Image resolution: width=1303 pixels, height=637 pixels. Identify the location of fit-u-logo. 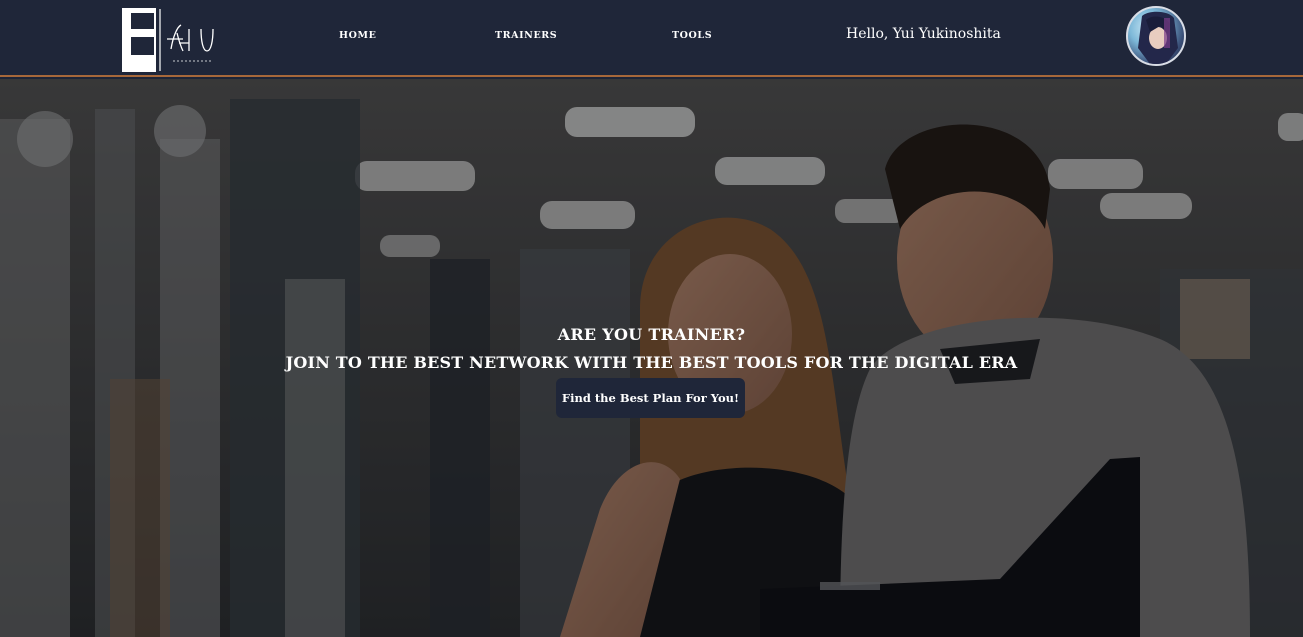
(171, 40).